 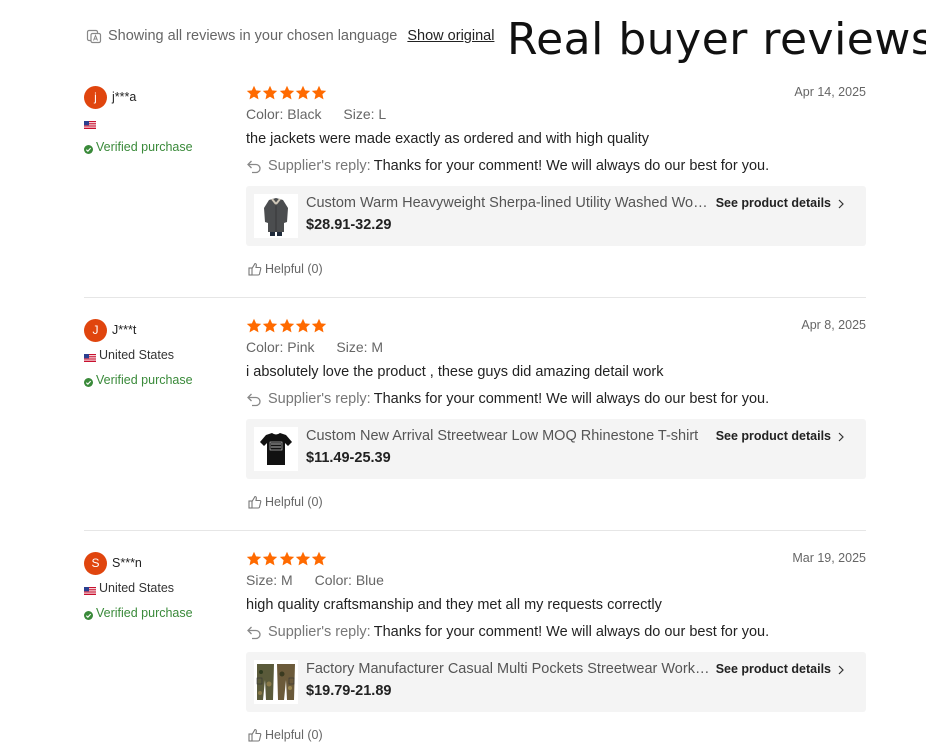 What do you see at coordinates (304, 114) in the screenshot?
I see `attribute-value: Black` at bounding box center [304, 114].